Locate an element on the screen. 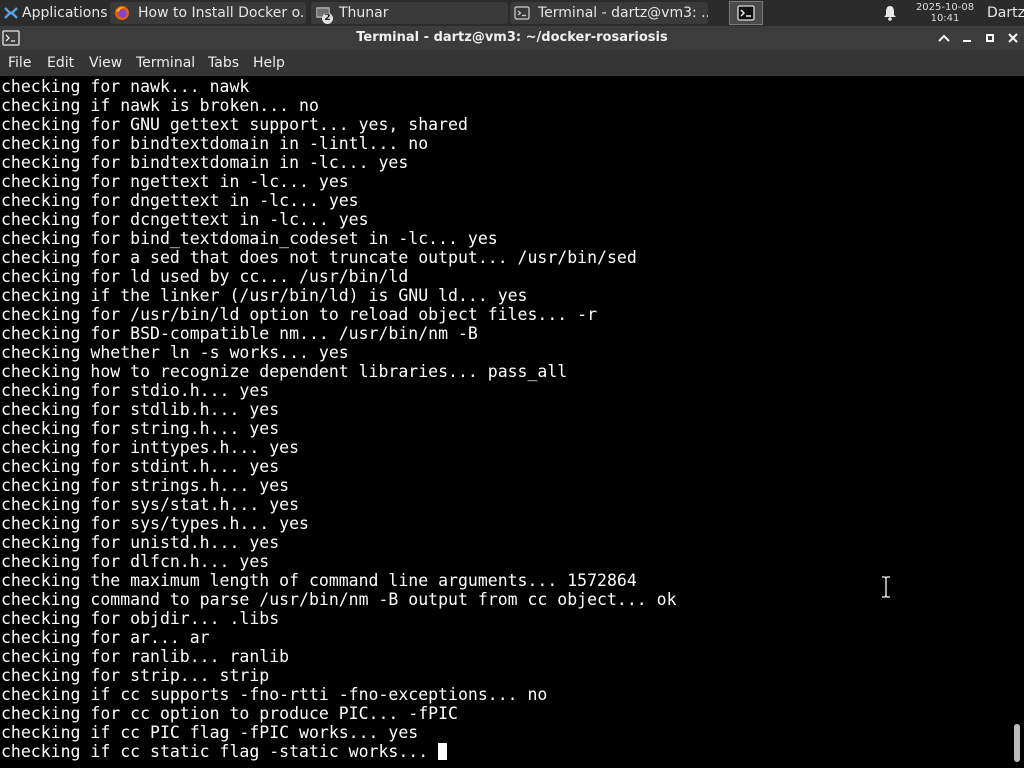 Image resolution: width=1024 pixels, height=768 pixels. clock: 2025-10-08 10:41 is located at coordinates (945, 13).